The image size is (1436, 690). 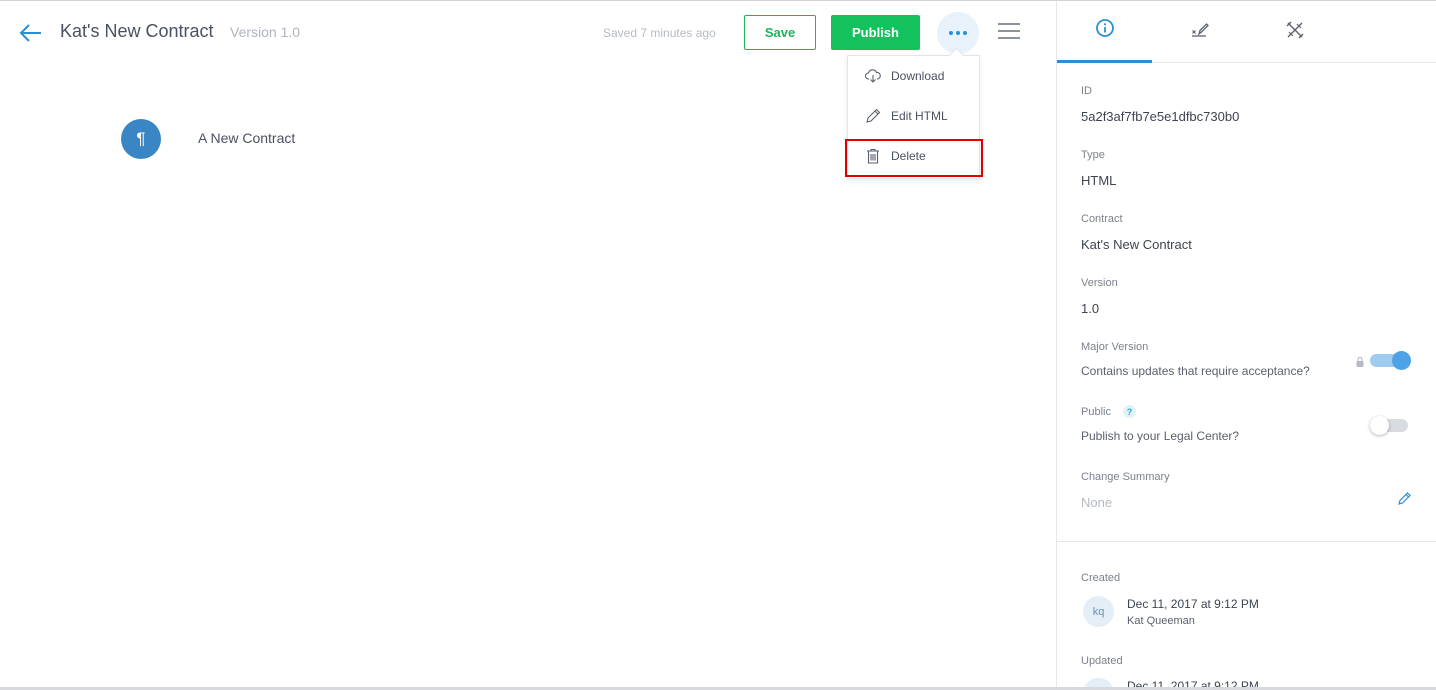 What do you see at coordinates (1090, 308) in the screenshot?
I see `version-value: 1.0` at bounding box center [1090, 308].